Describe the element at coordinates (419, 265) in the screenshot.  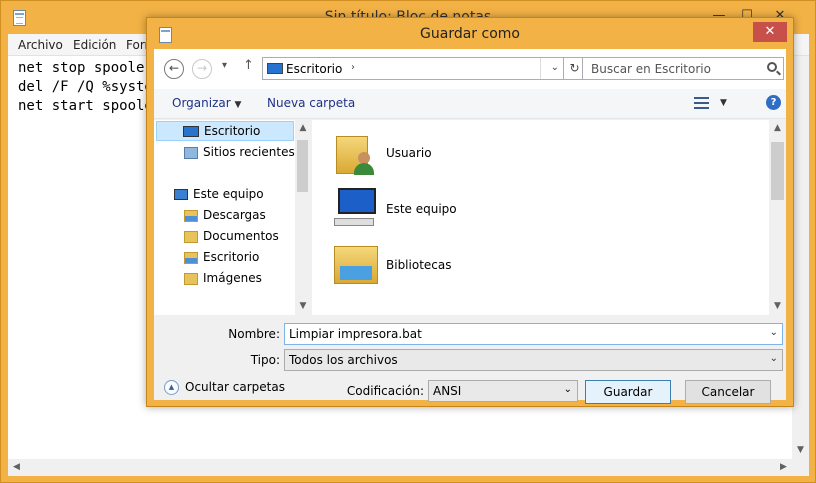
I see `file-item-label: Bibliotecas` at that location.